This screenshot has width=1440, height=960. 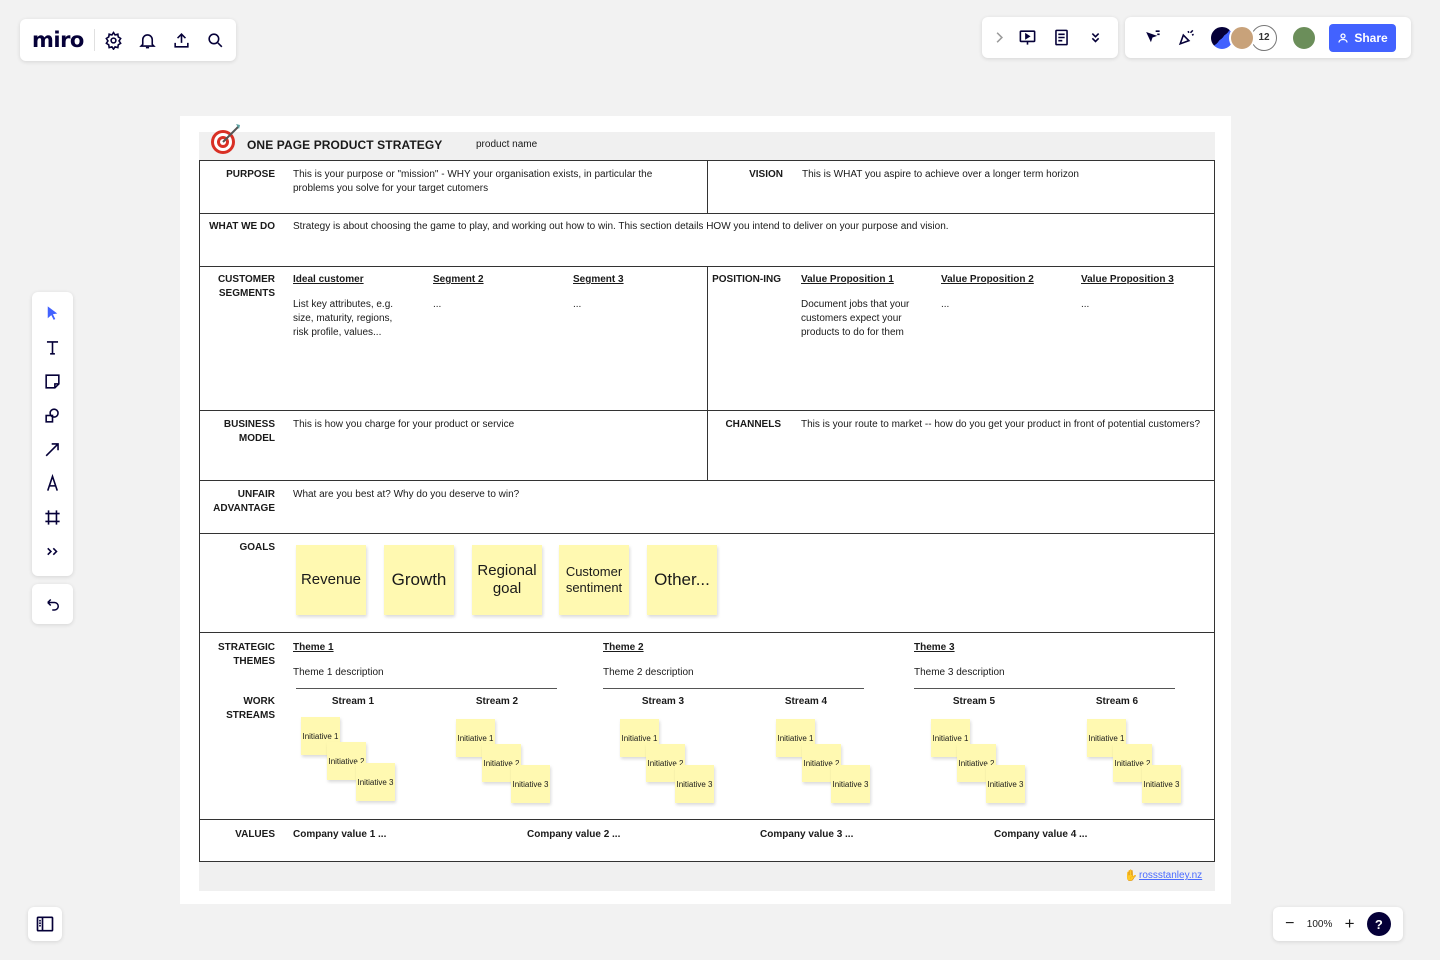 What do you see at coordinates (707, 373) in the screenshot?
I see `column-divider` at bounding box center [707, 373].